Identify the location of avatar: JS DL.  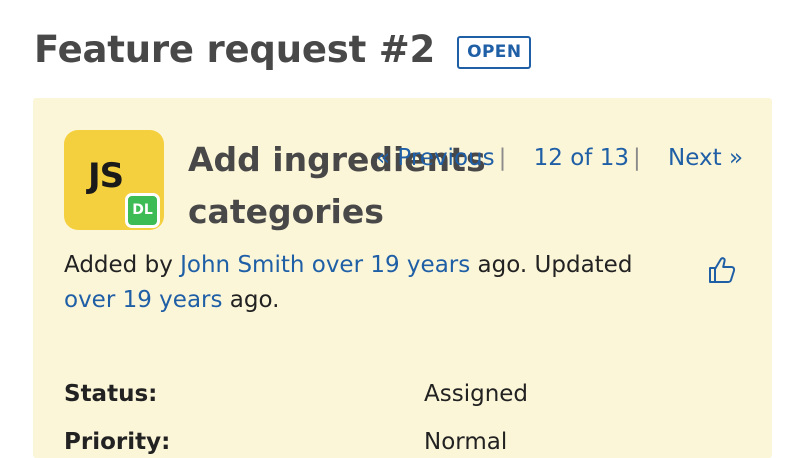
(114, 180).